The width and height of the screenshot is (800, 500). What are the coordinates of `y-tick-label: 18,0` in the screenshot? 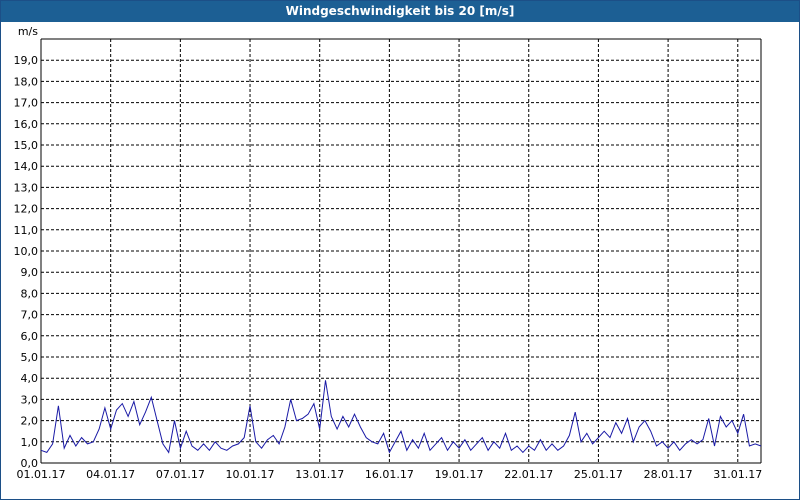 It's located at (26, 81).